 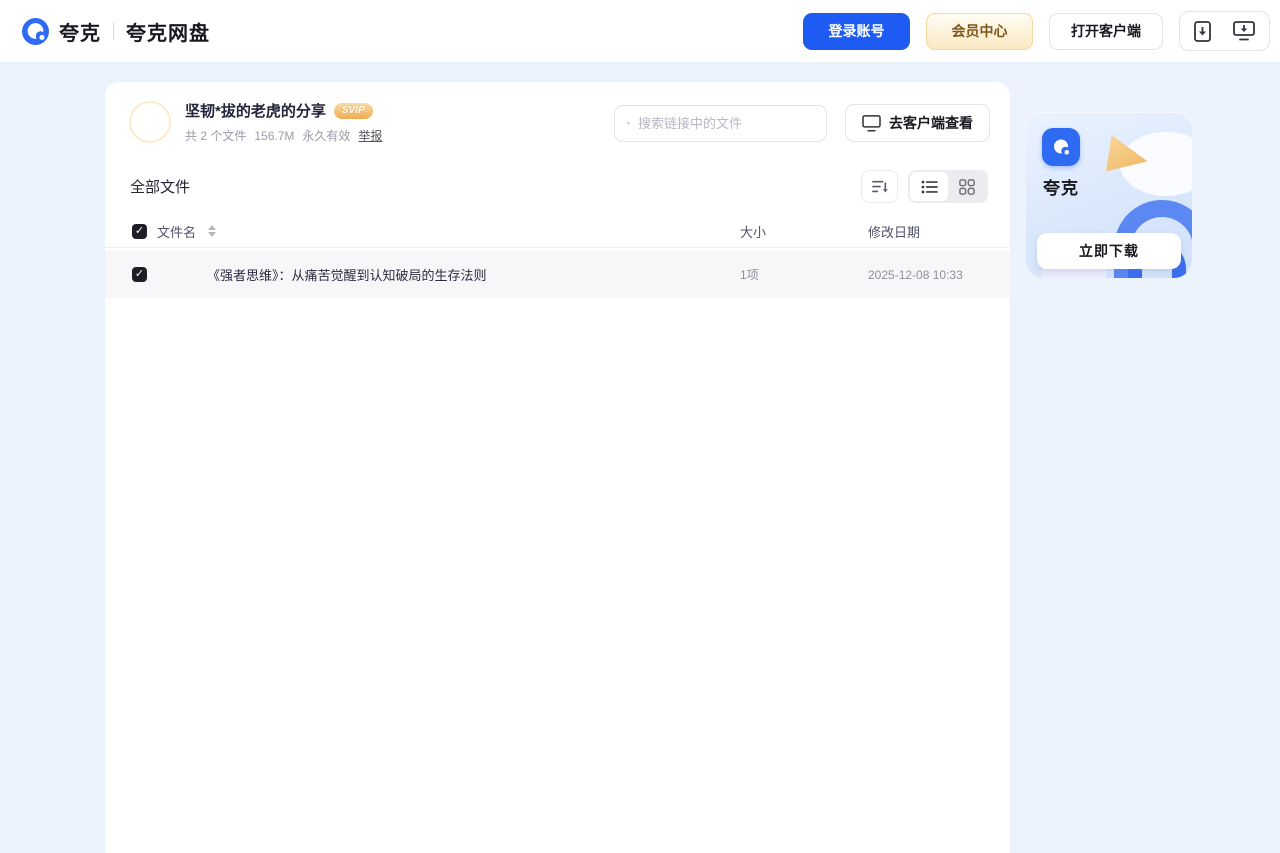 What do you see at coordinates (931, 123) in the screenshot?
I see `view-in-client-label: 去客户端查看` at bounding box center [931, 123].